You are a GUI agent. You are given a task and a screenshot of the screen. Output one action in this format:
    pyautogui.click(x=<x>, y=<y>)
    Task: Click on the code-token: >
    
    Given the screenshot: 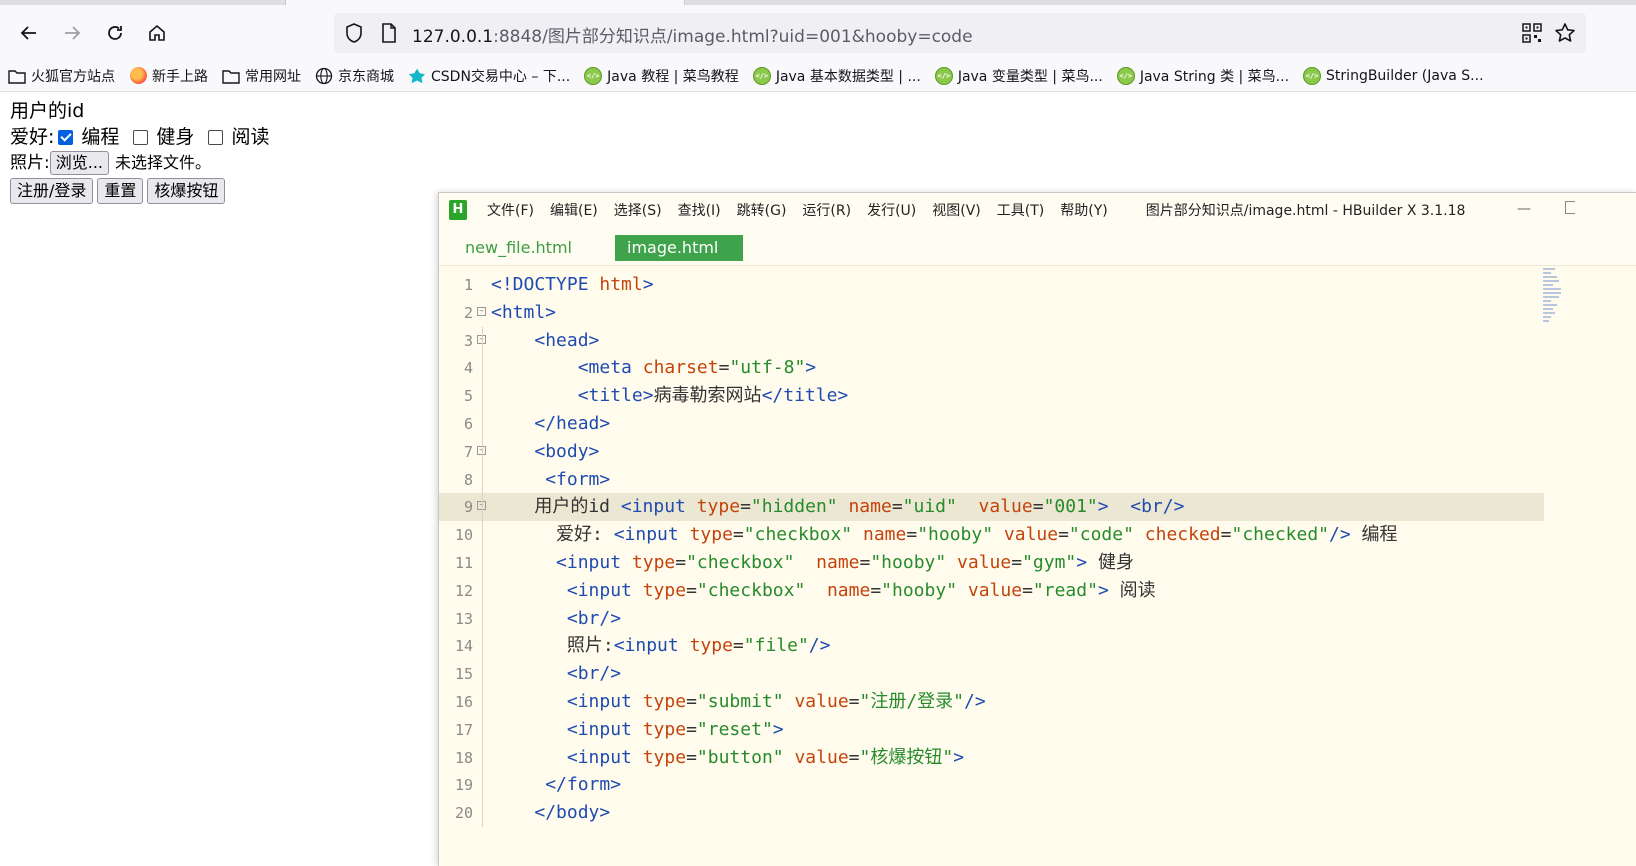 What is the action you would take?
    pyautogui.click(x=778, y=729)
    